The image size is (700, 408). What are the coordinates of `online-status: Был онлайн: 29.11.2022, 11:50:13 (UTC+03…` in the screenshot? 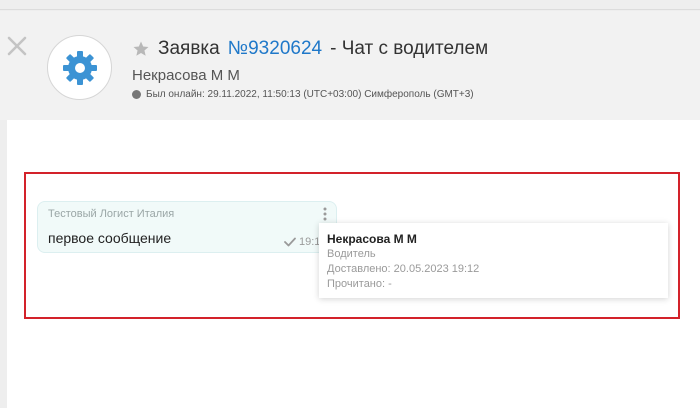 It's located at (303, 94).